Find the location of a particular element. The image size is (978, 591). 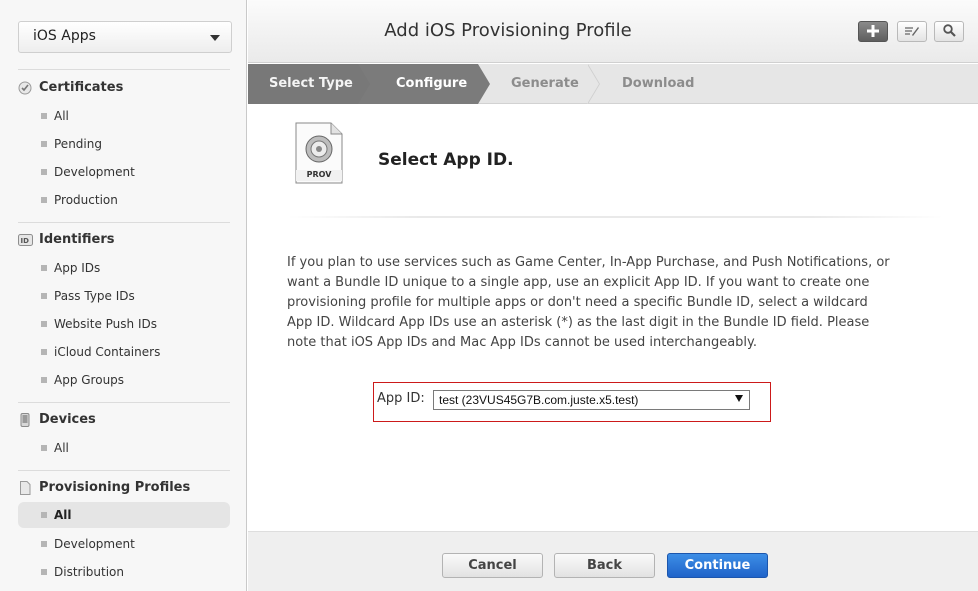

sidebar-item-app-groups: App Groups is located at coordinates (124, 380).